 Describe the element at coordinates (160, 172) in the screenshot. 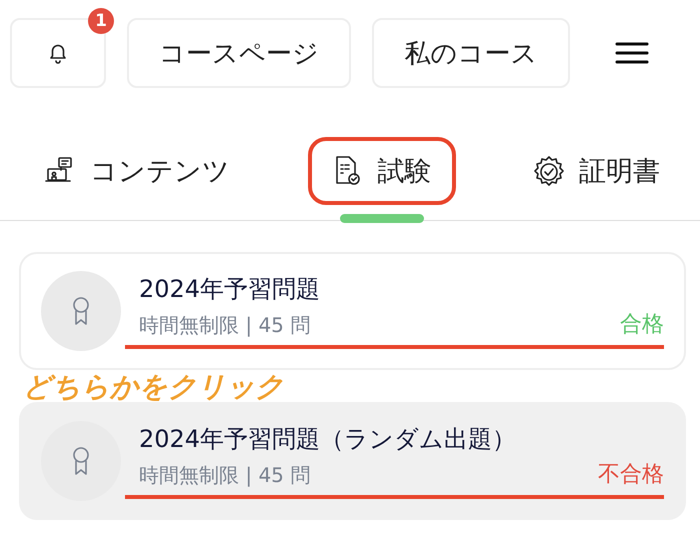

I see `tab-label: コンテンツ` at that location.